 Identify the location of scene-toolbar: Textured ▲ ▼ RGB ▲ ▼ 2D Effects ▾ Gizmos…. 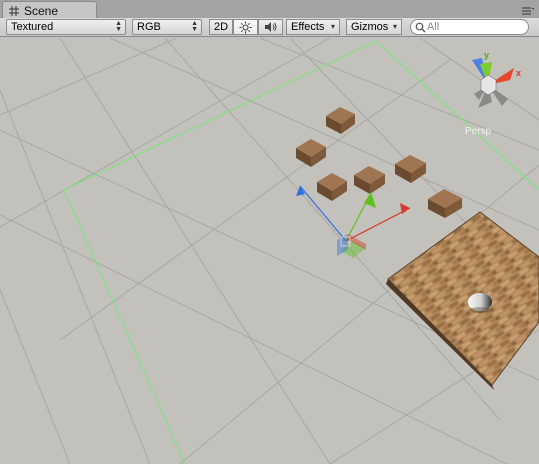
(269, 27).